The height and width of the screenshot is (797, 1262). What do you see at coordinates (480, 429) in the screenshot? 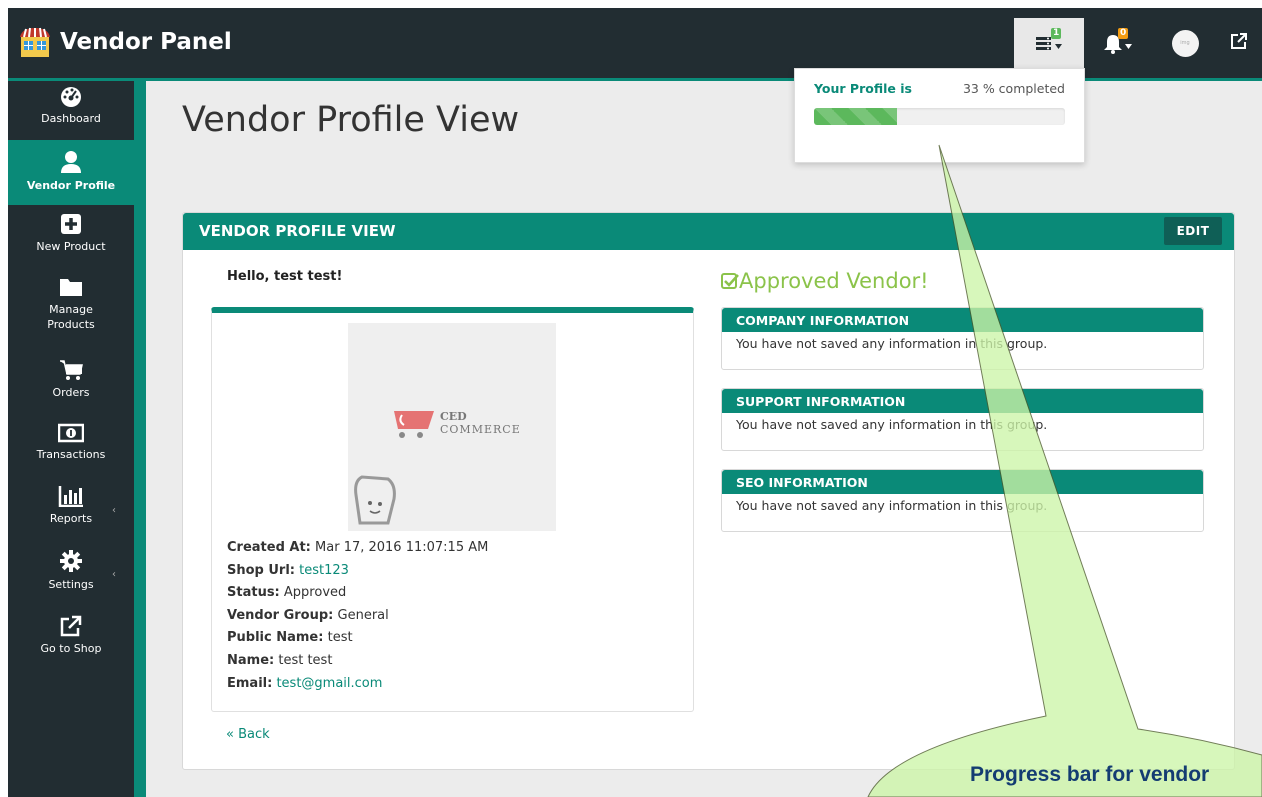
I see `vendor-image-brand-bottom: COMMERCE` at bounding box center [480, 429].